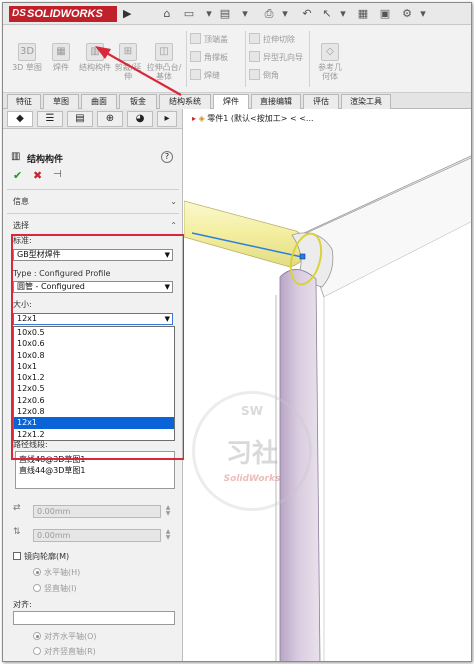 The image size is (474, 664). I want to click on horizontal-axis-label: 水平轴(H), so click(62, 572).